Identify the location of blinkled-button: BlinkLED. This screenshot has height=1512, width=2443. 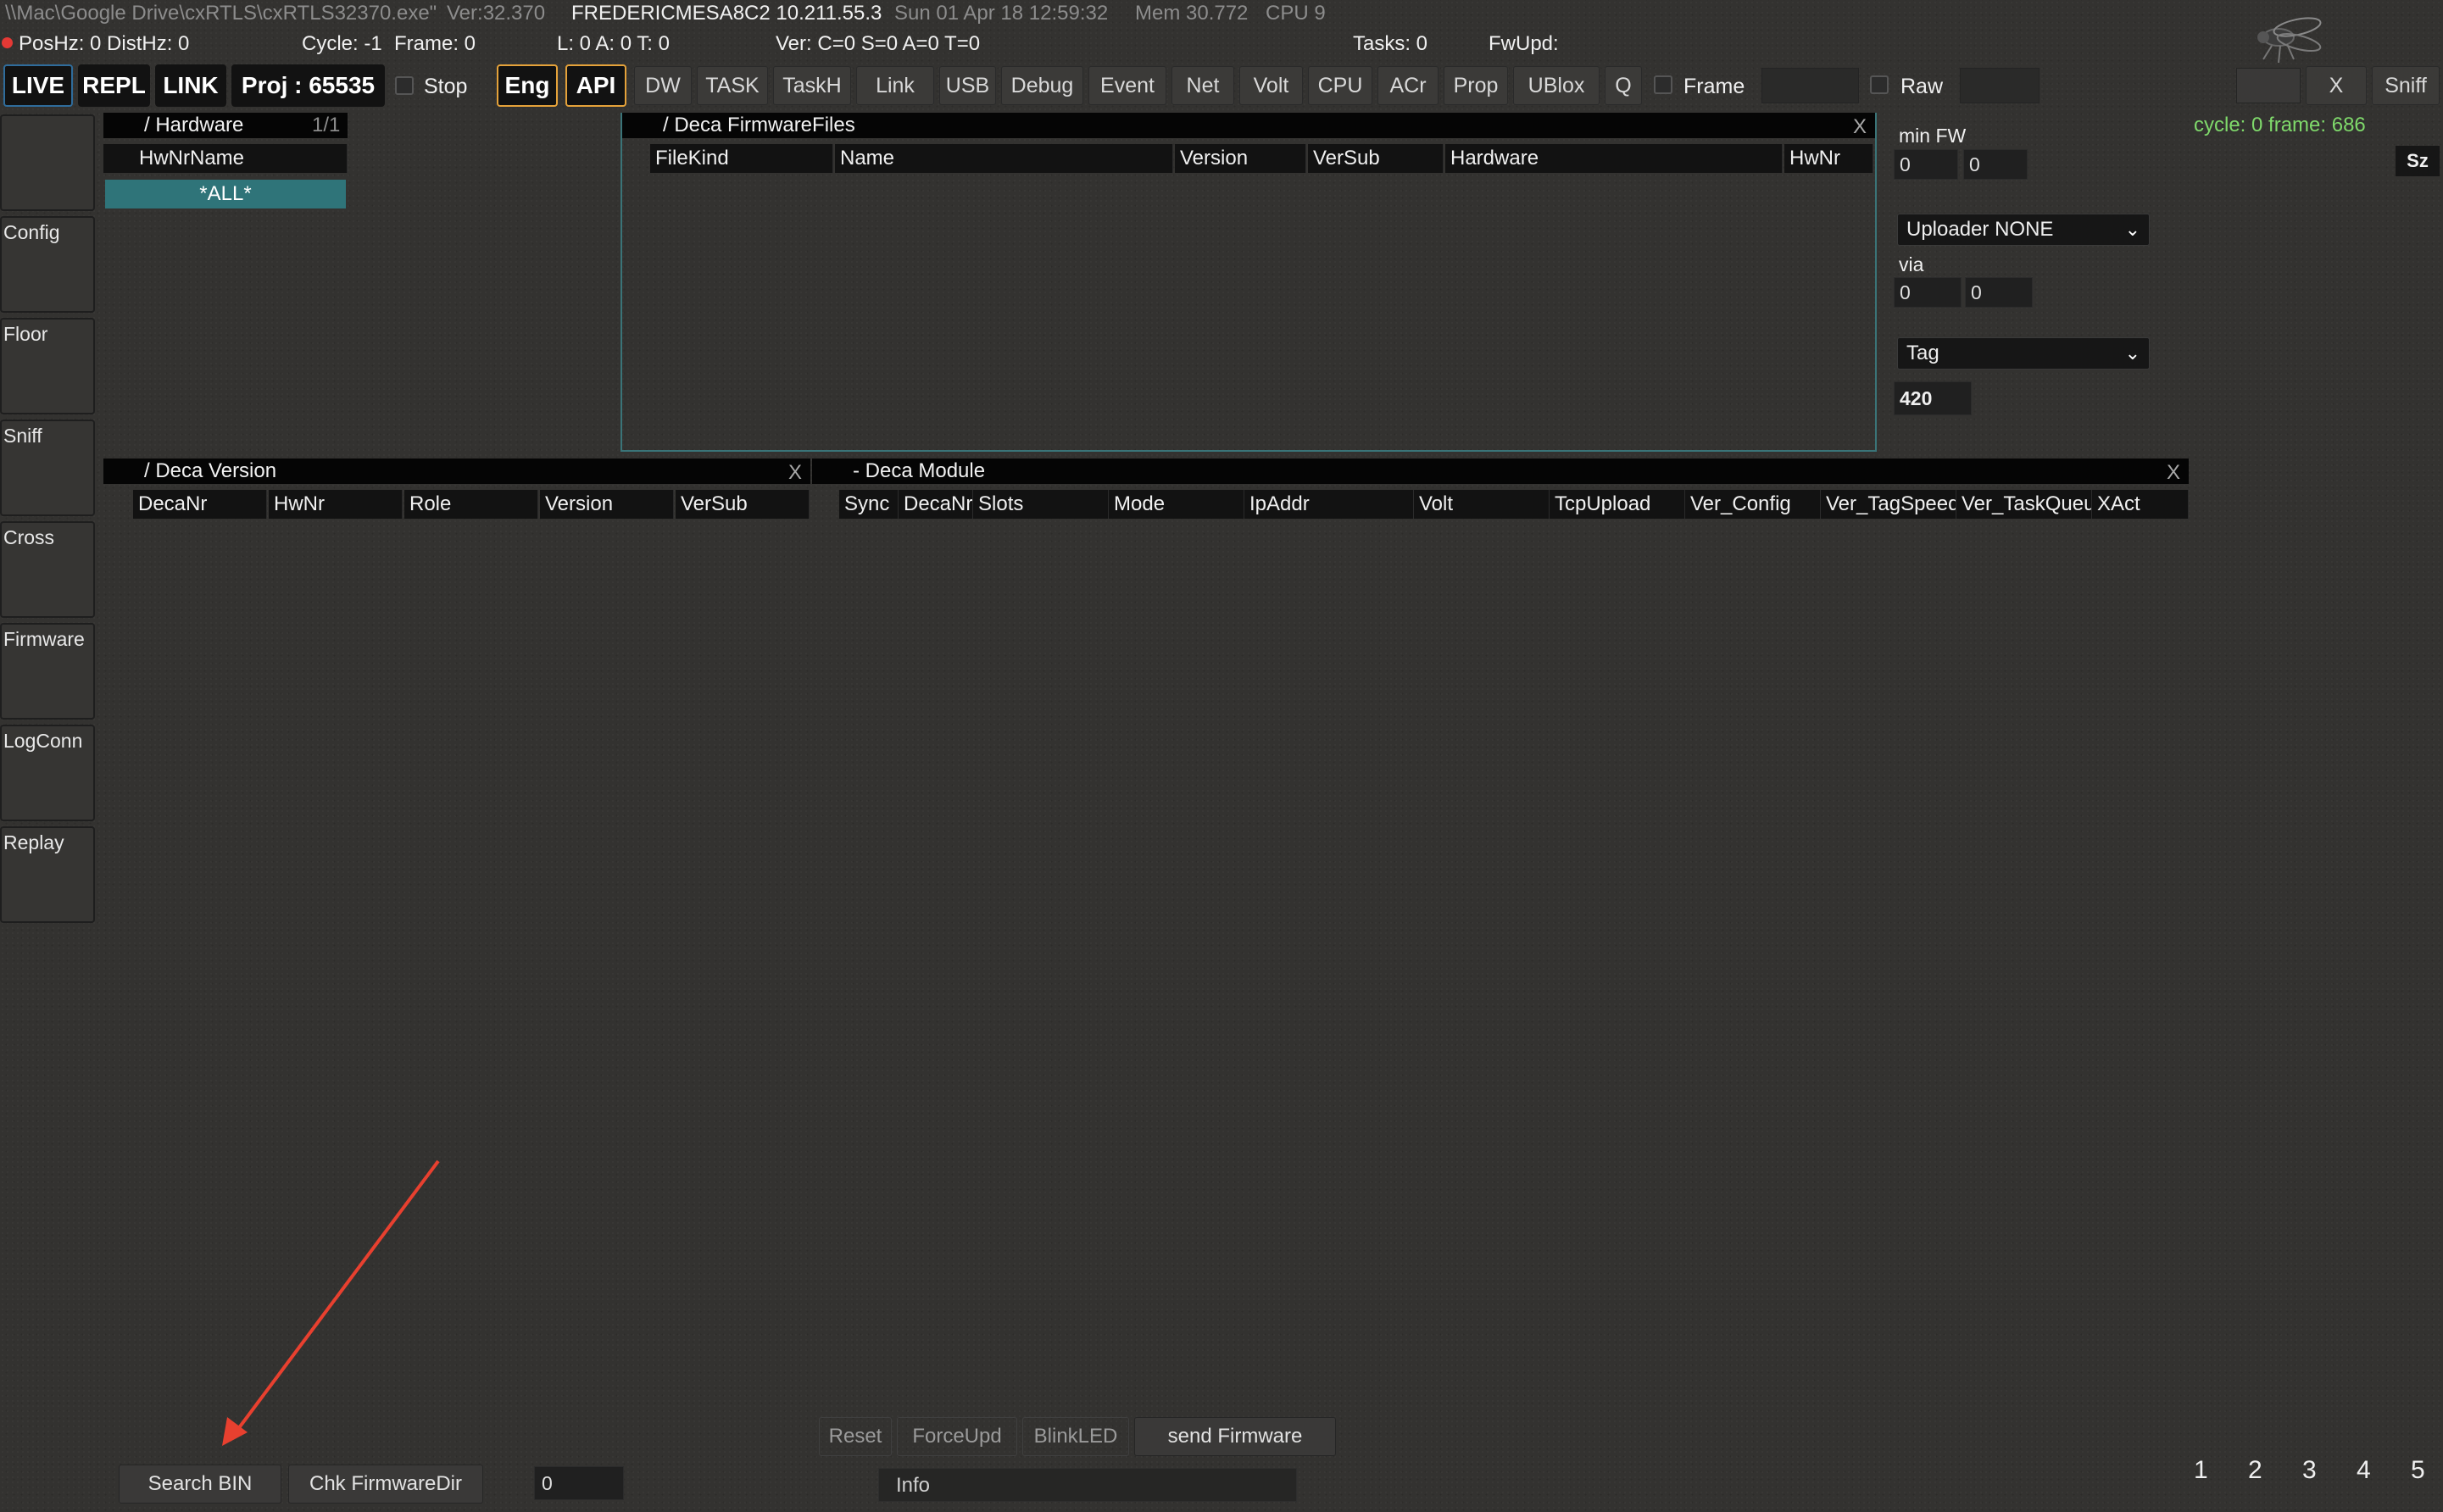
(1076, 1436).